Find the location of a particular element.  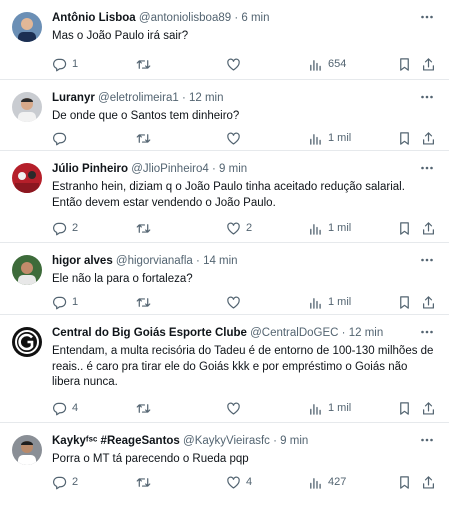

author-handle: @KaykyVieirasfc is located at coordinates (226, 441).